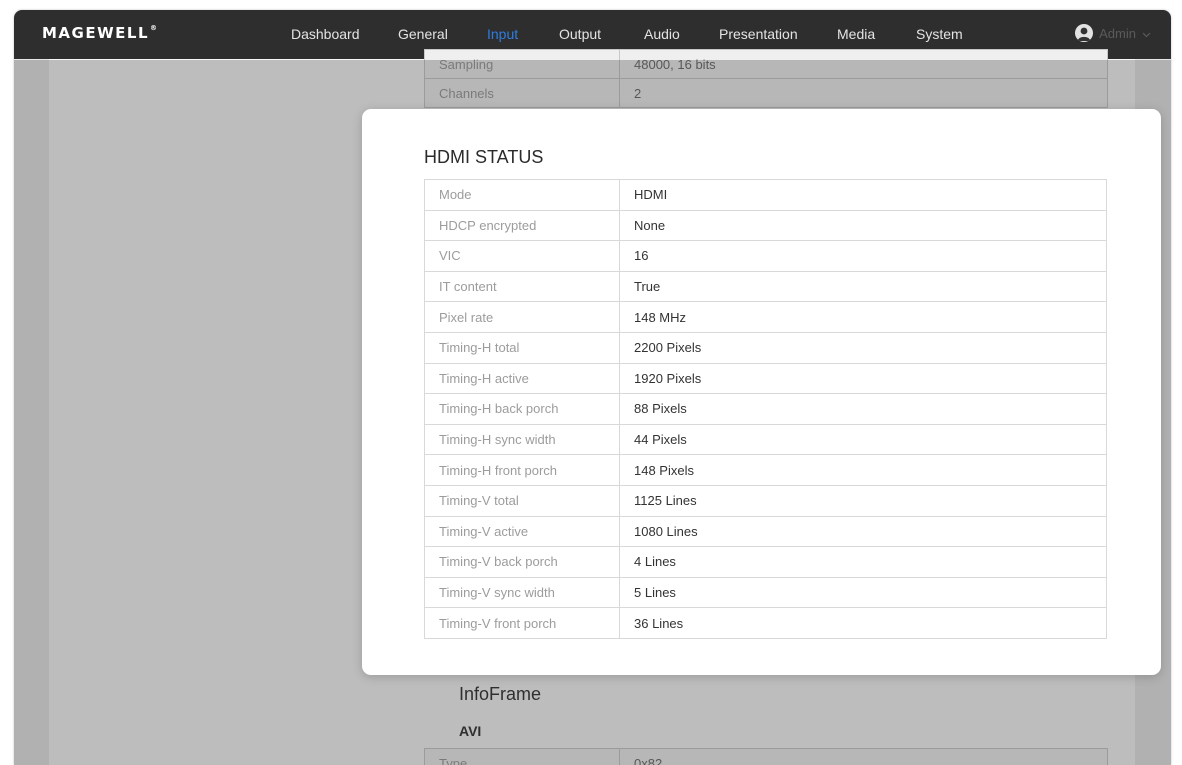 Image resolution: width=1182 pixels, height=765 pixels. I want to click on nav-audio: Audio, so click(662, 34).